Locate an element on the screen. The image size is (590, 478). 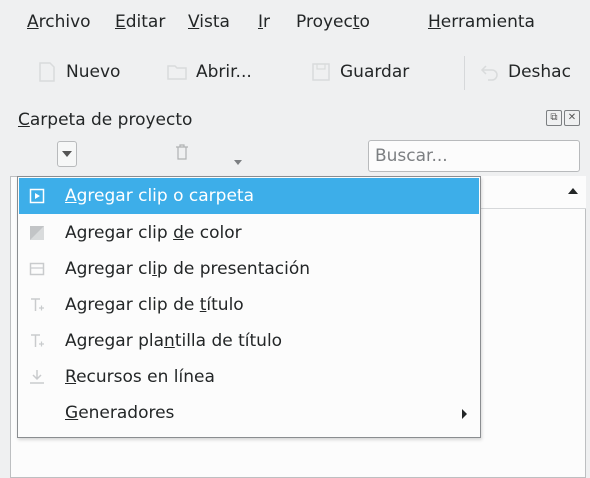
open-folder-icon is located at coordinates (177, 72).